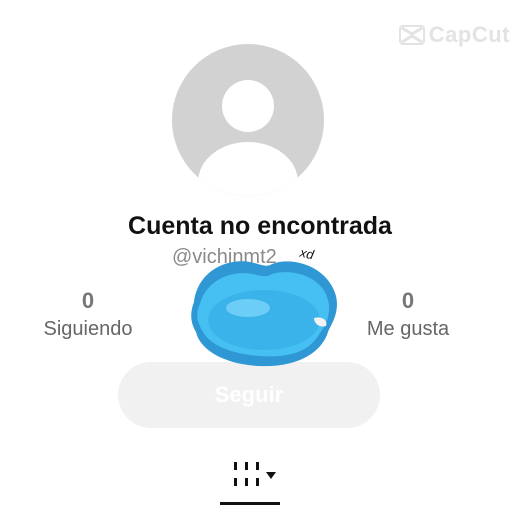 This screenshot has height=520, width=520. What do you see at coordinates (248, 120) in the screenshot?
I see `default-avatar-icon` at bounding box center [248, 120].